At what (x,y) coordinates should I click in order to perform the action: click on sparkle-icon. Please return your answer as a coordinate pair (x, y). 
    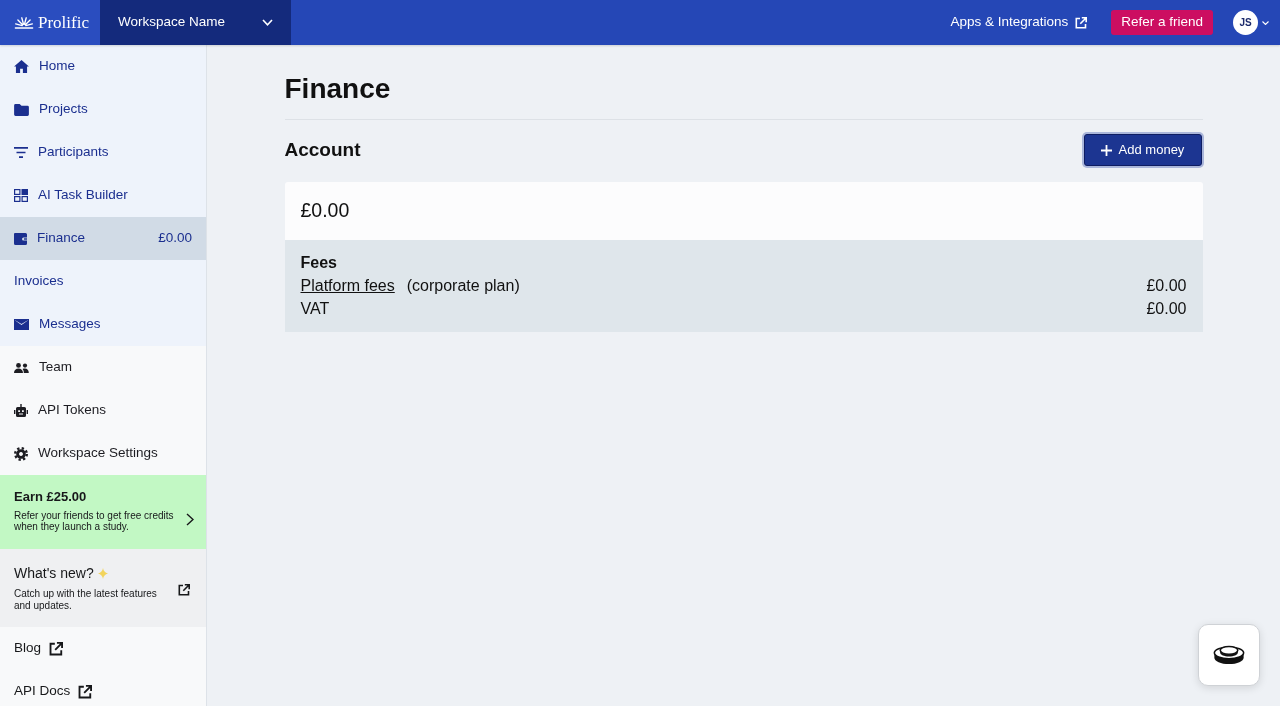
    Looking at the image, I should click on (102, 573).